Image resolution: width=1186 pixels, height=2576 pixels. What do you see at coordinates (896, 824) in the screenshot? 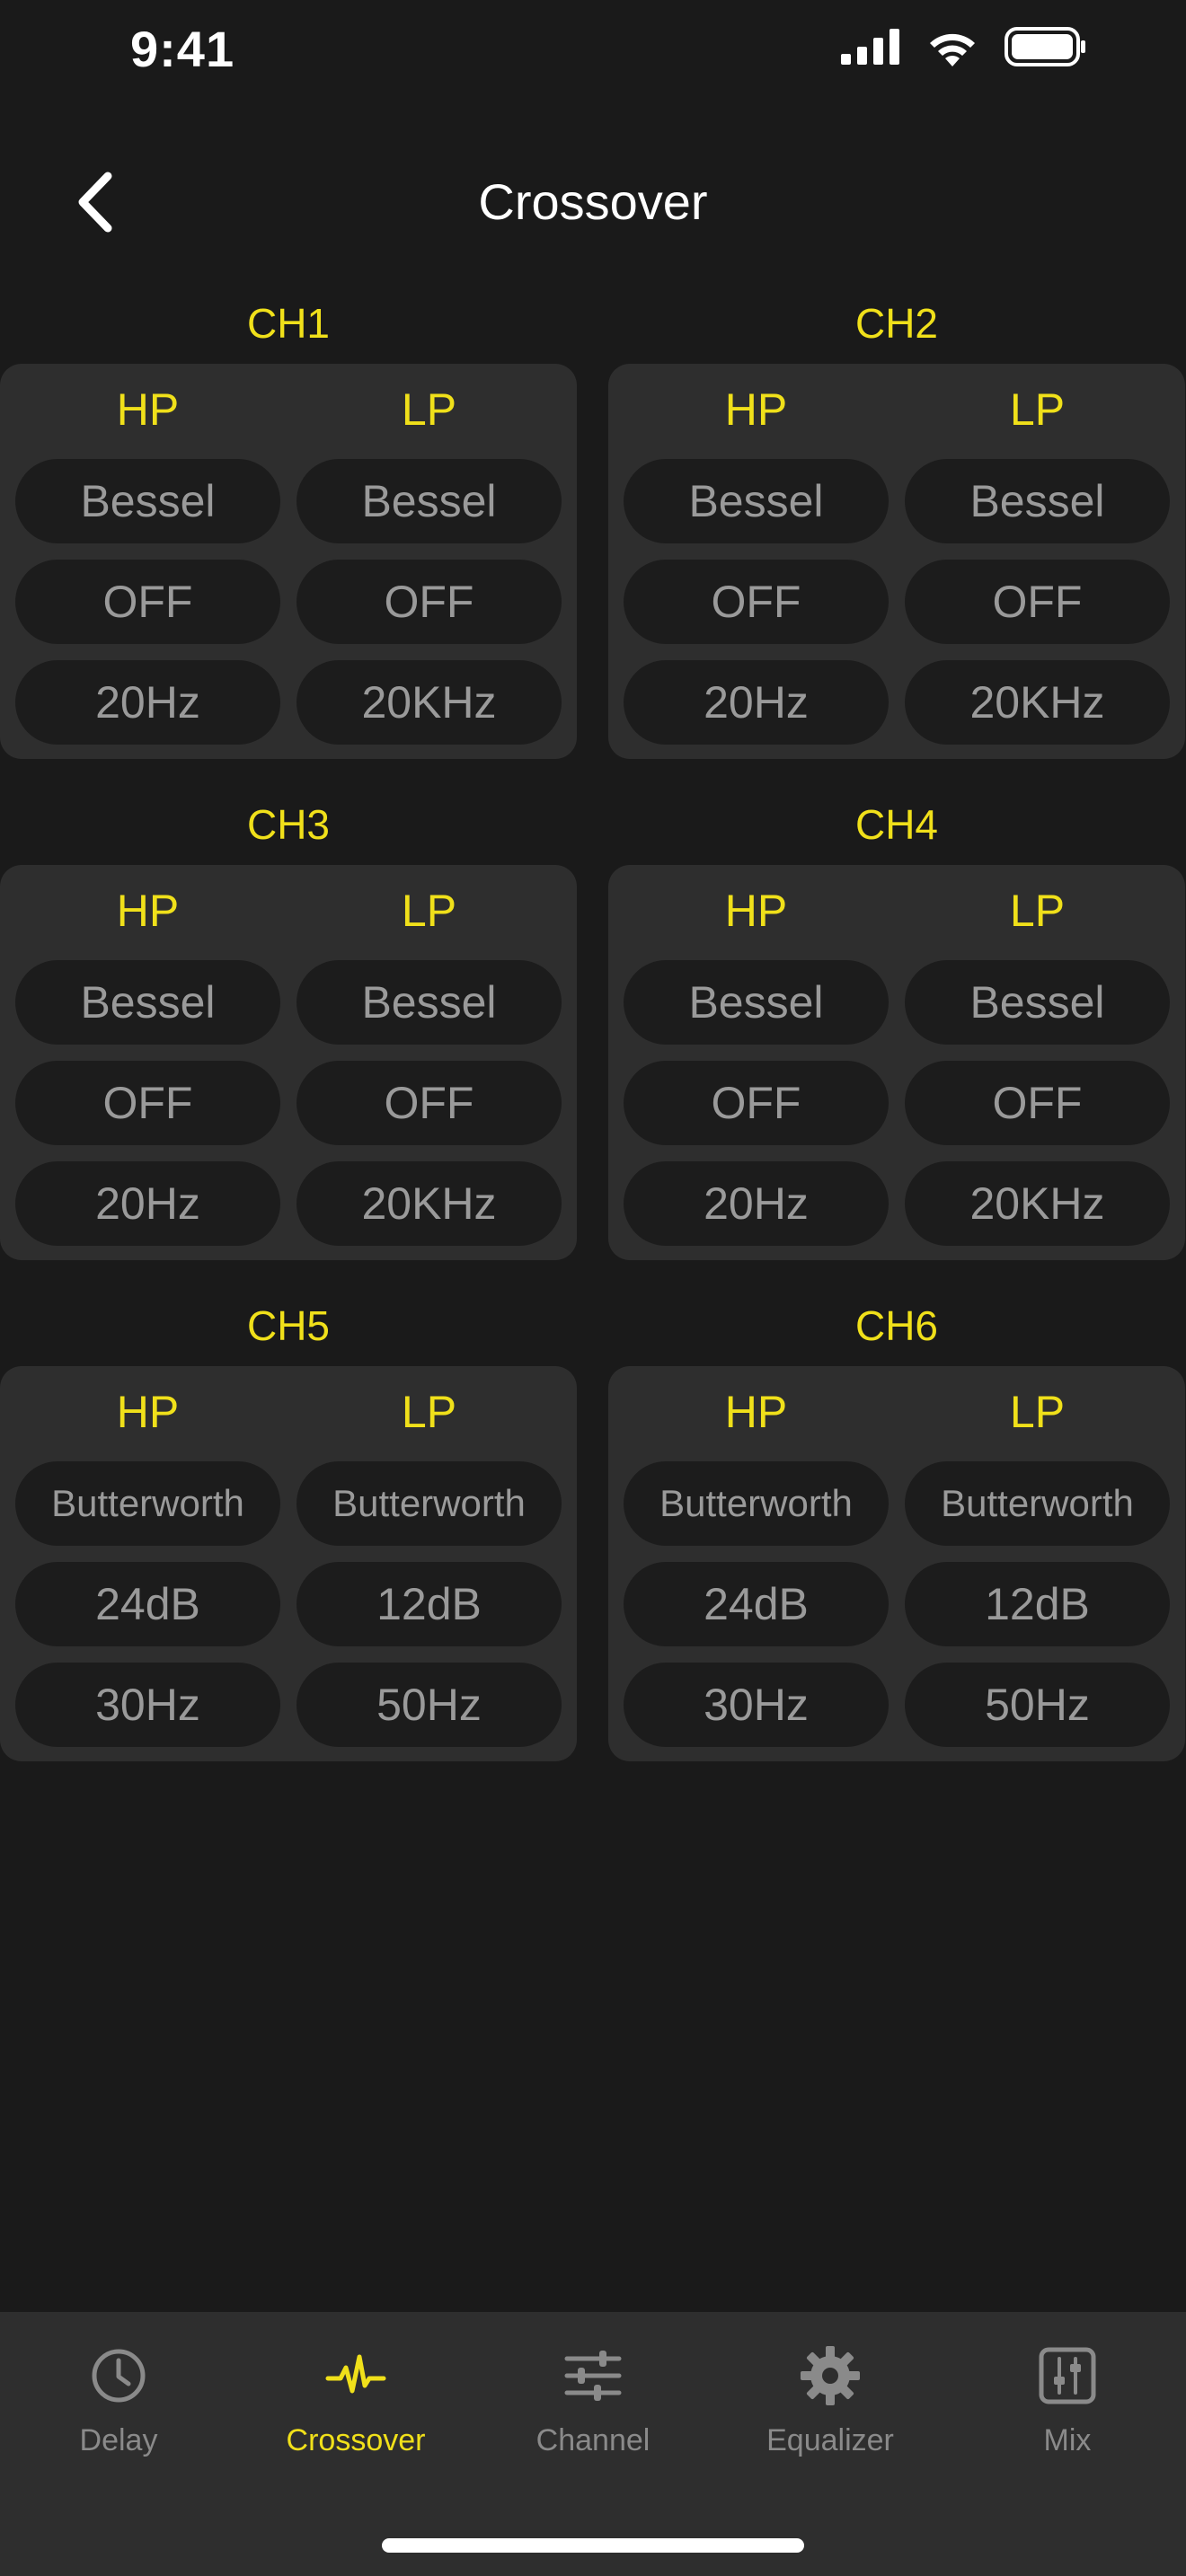
I see `channel-title: CH4` at bounding box center [896, 824].